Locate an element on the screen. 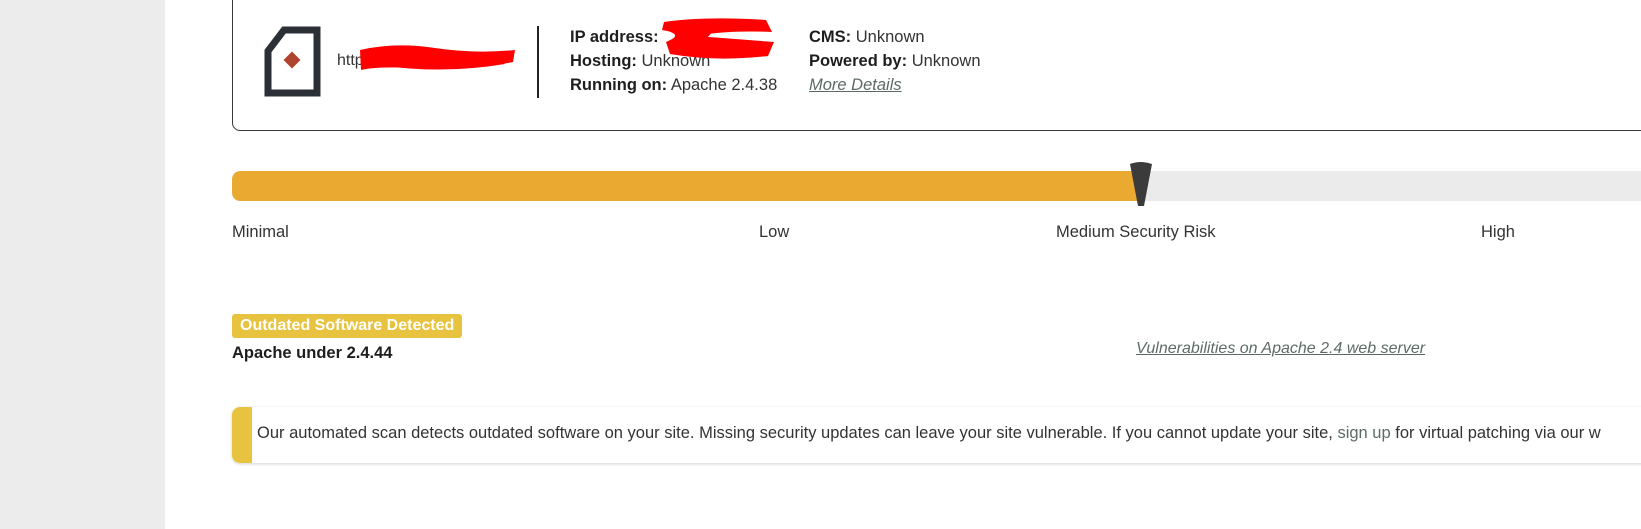 This screenshot has height=529, width=1641. powered-by-label: Powered by: is located at coordinates (858, 61).